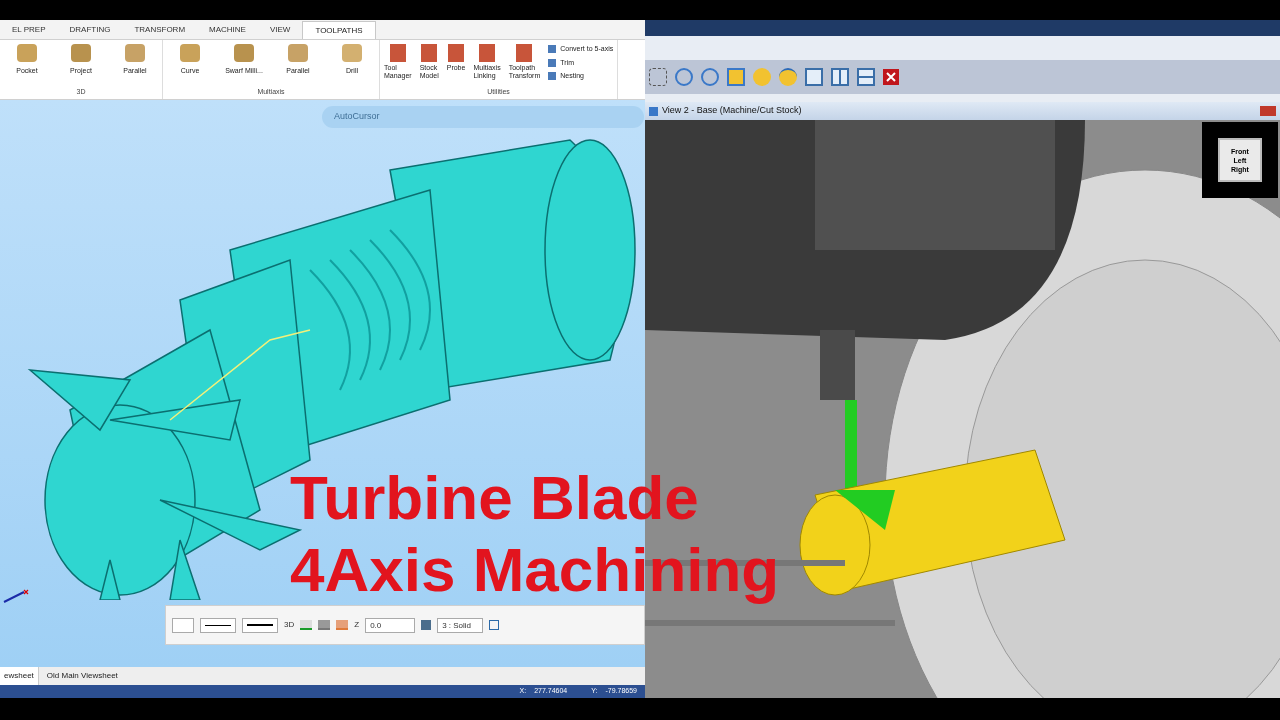 Image resolution: width=1280 pixels, height=720 pixels. Describe the element at coordinates (426, 625) in the screenshot. I see `layers-icon` at that location.